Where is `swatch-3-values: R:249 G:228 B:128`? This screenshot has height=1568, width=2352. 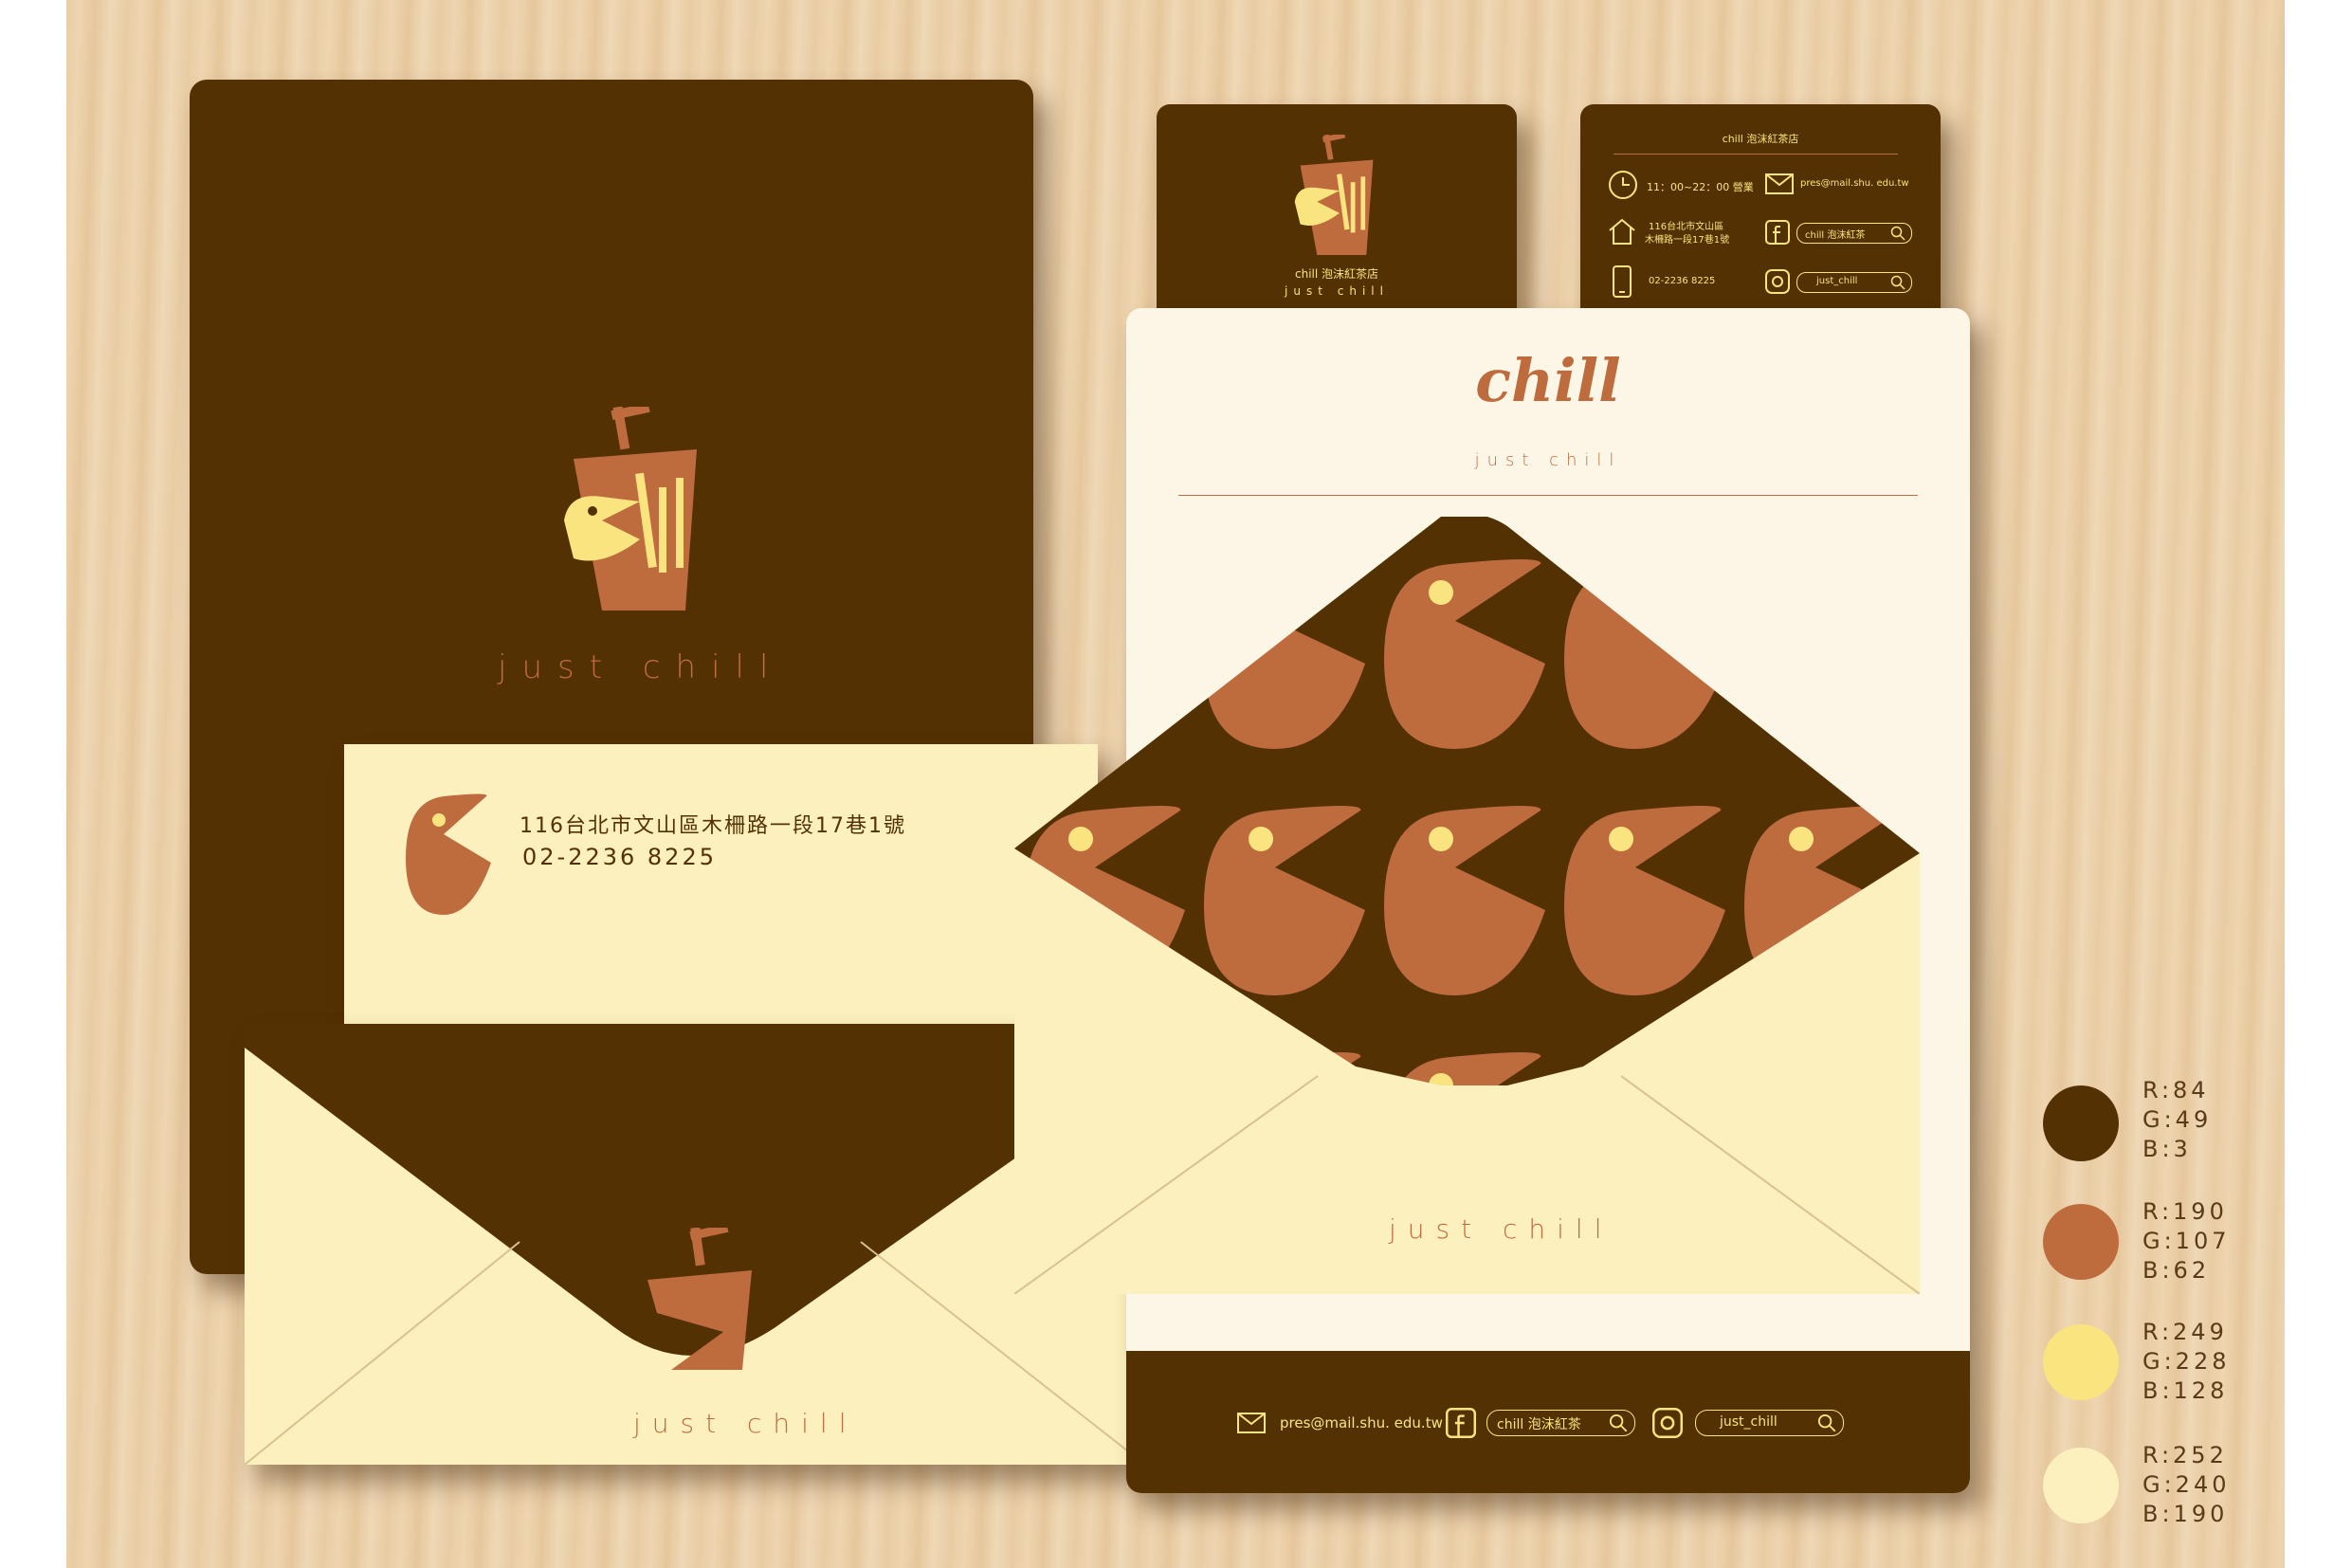
swatch-3-values: R:249 G:228 B:128 is located at coordinates (2186, 1362).